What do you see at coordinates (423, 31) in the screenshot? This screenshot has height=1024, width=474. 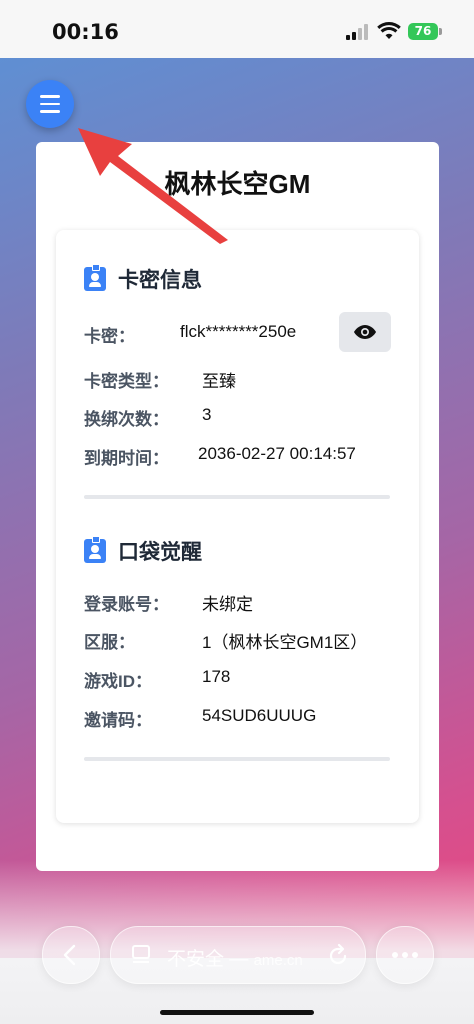 I see `battery-indicator: 76` at bounding box center [423, 31].